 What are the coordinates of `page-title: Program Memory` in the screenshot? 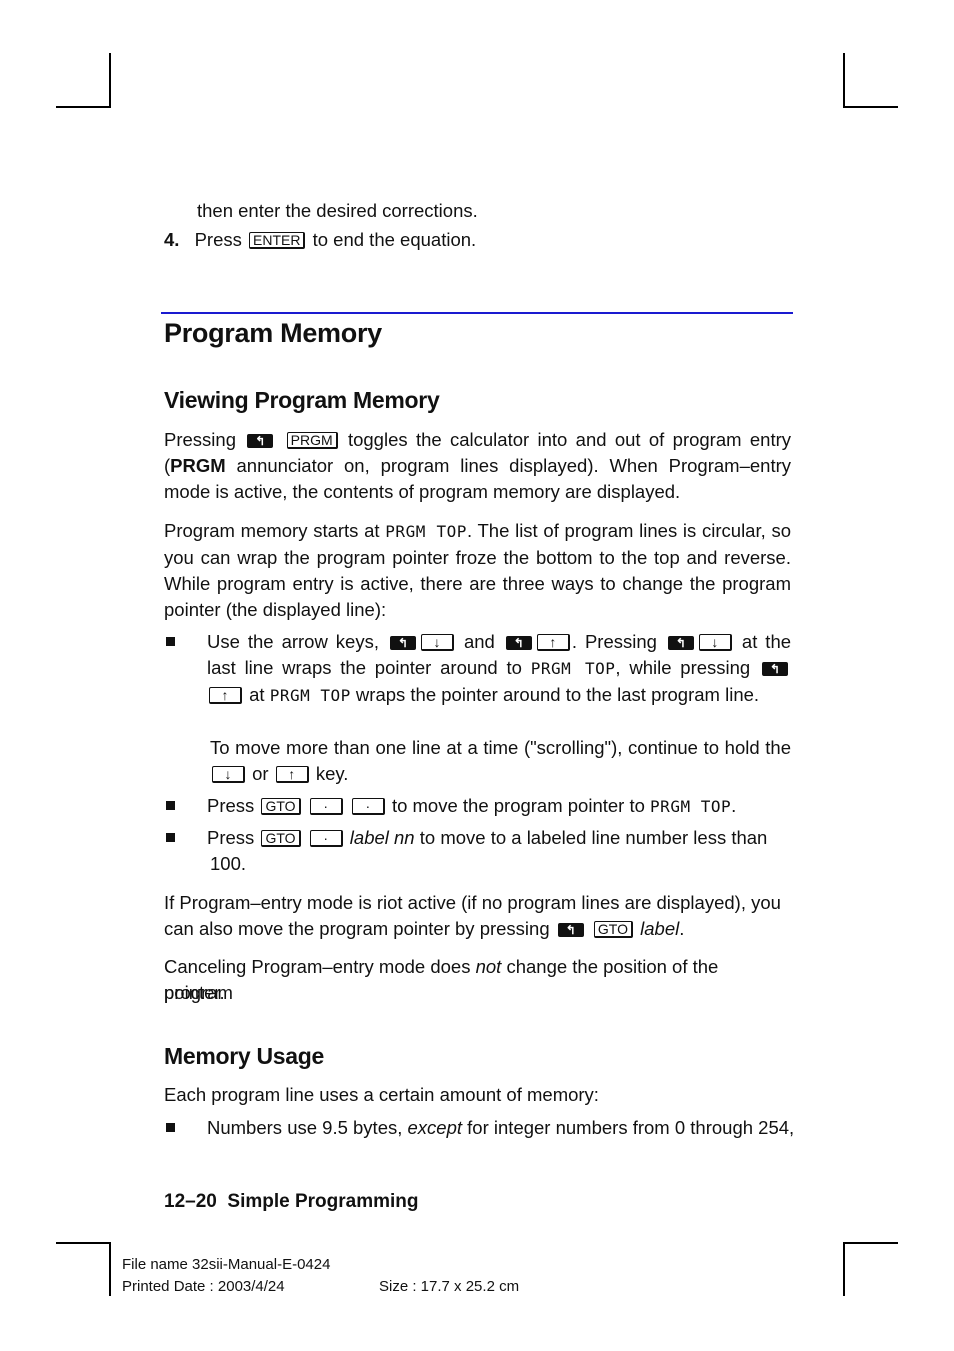 It's located at (273, 333).